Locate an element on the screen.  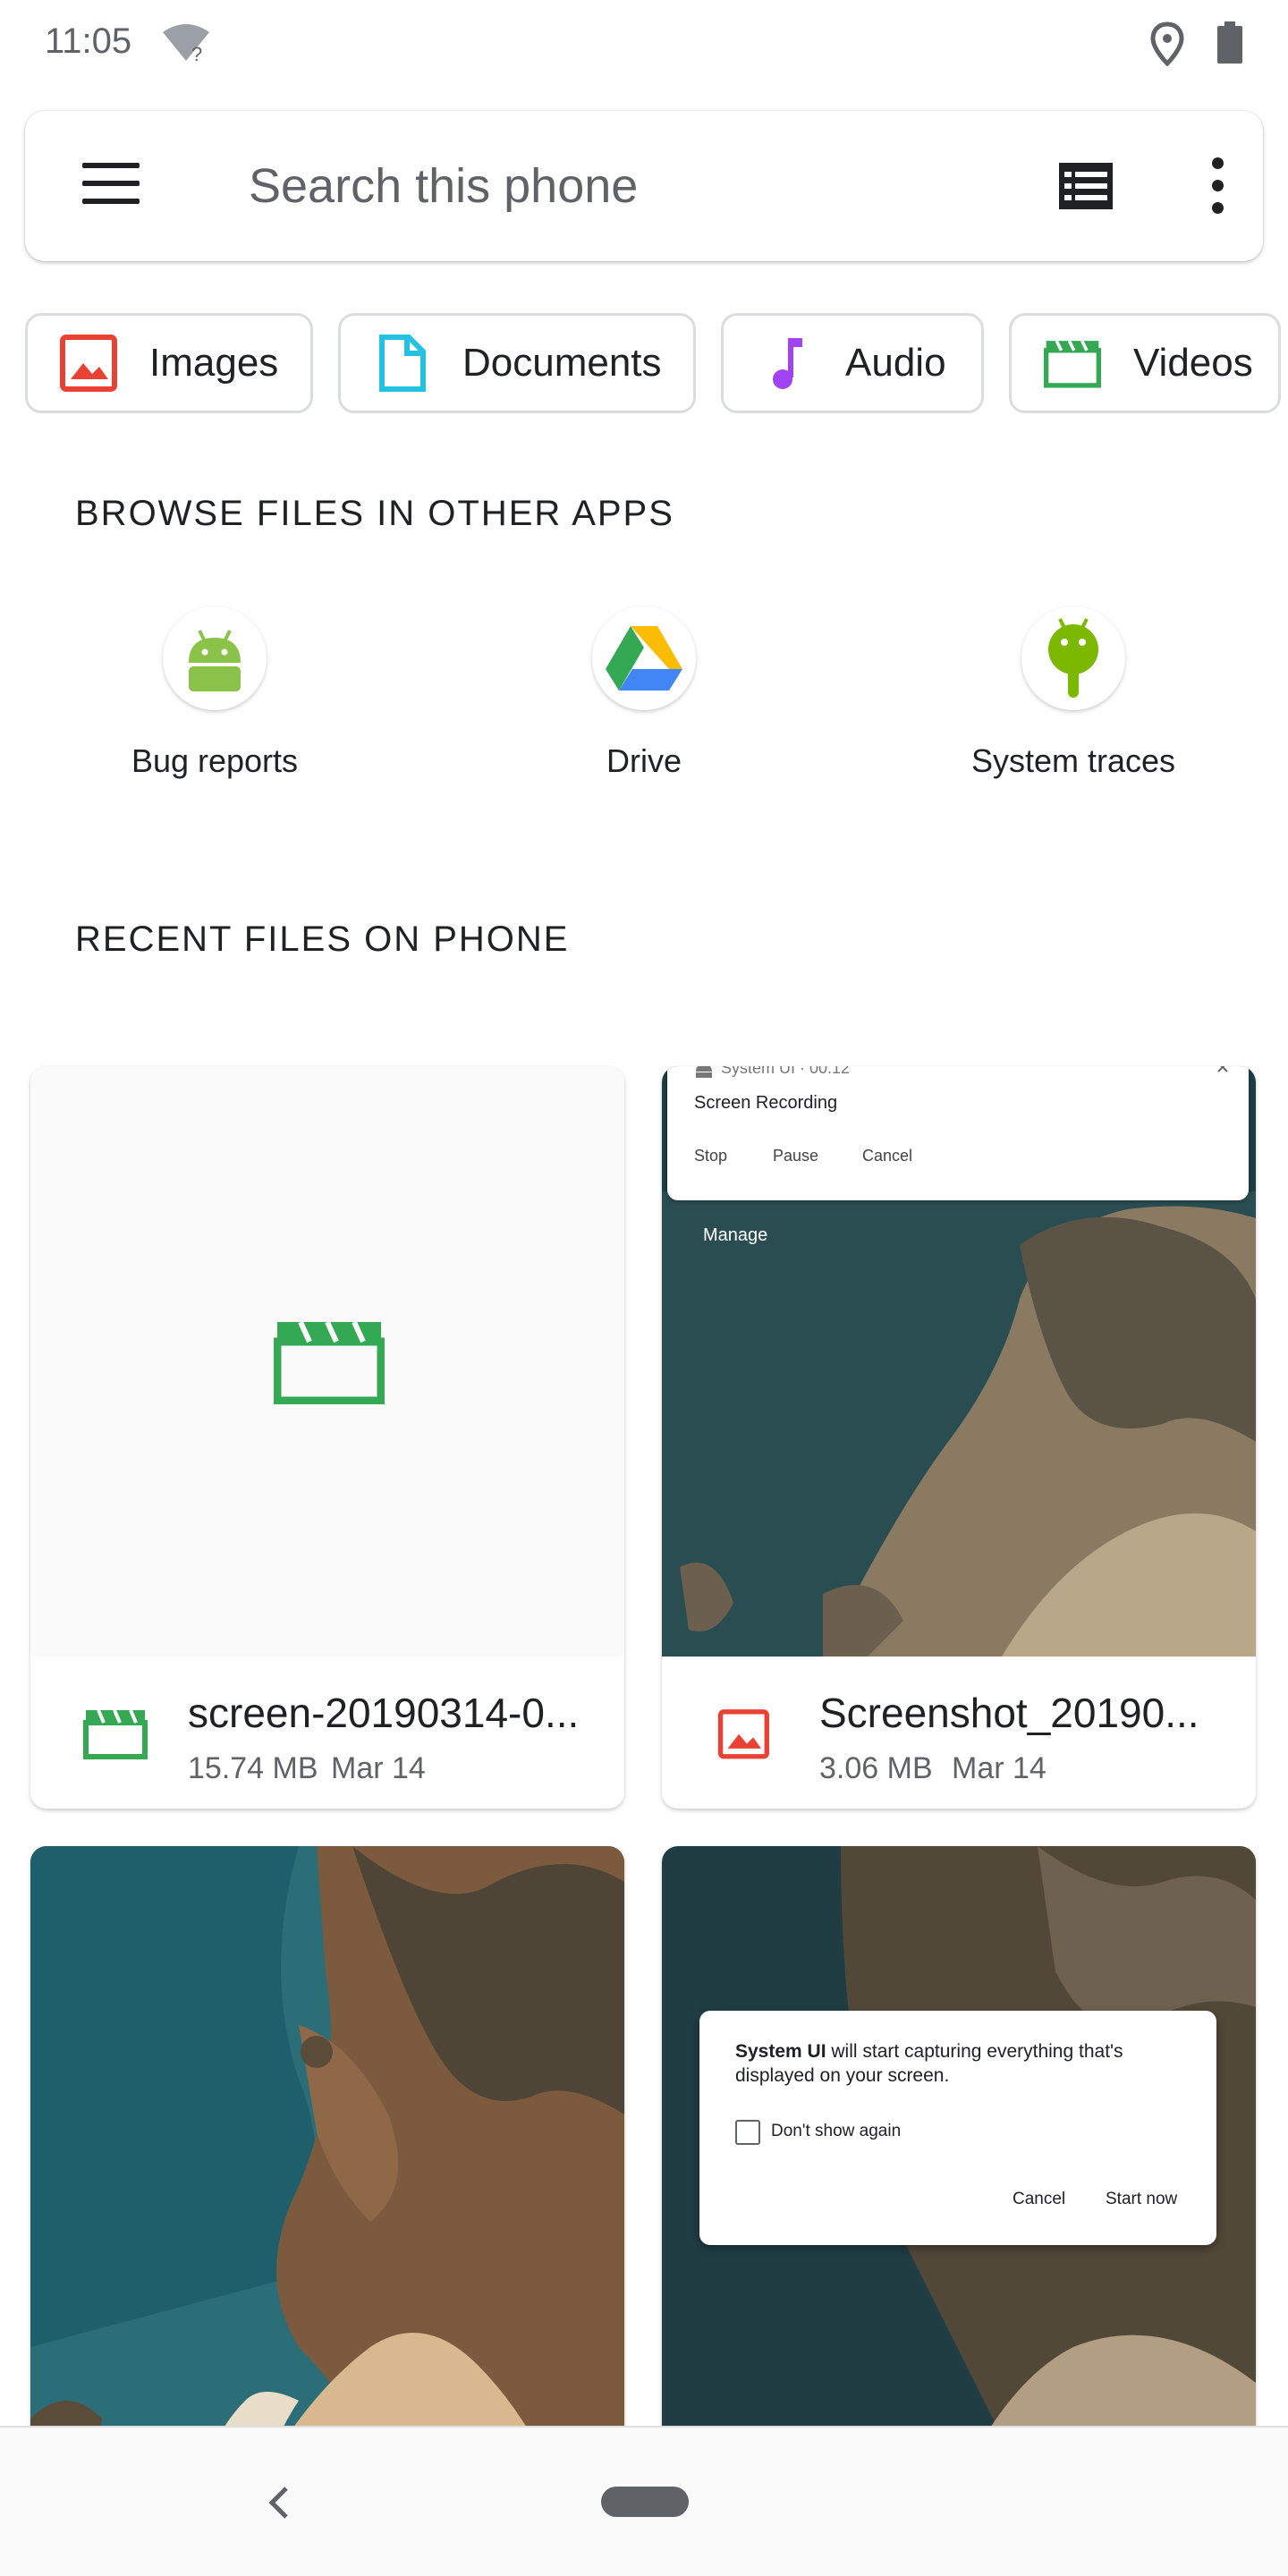
dialog-start-label: Start now is located at coordinates (1142, 2199).